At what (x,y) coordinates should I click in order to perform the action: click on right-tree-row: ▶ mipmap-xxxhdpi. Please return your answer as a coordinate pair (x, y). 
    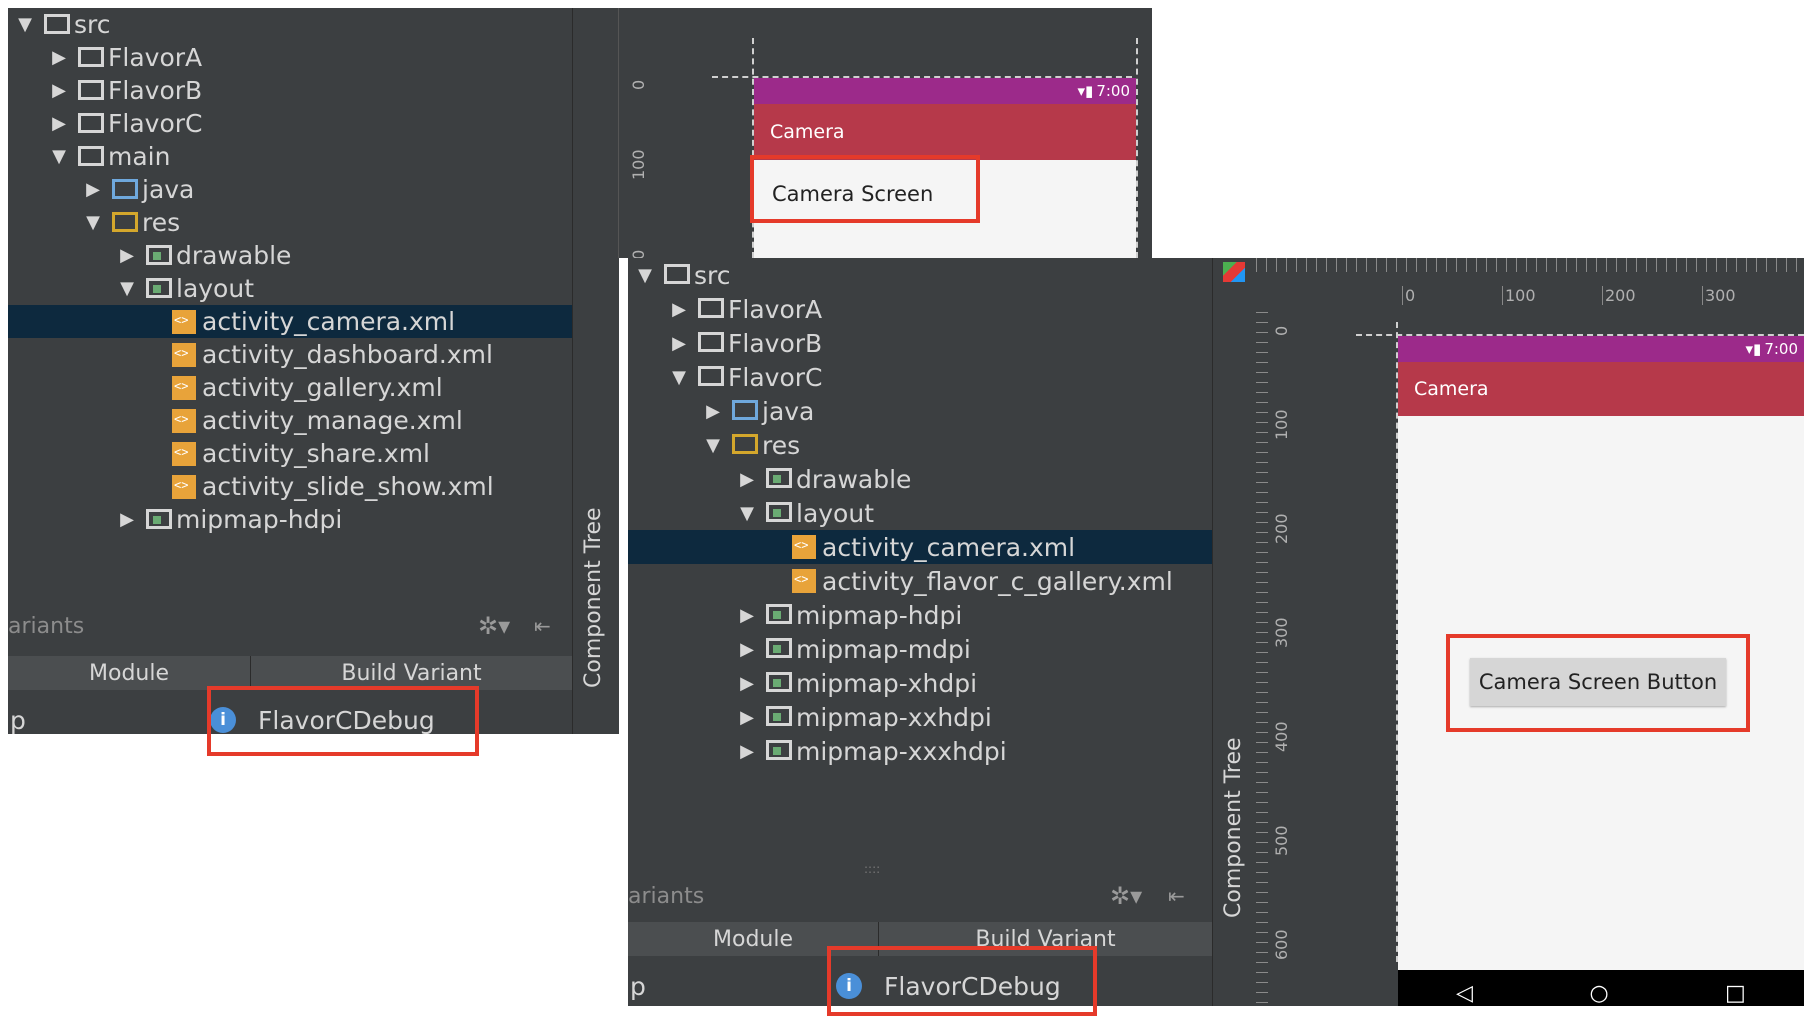
    Looking at the image, I should click on (920, 751).